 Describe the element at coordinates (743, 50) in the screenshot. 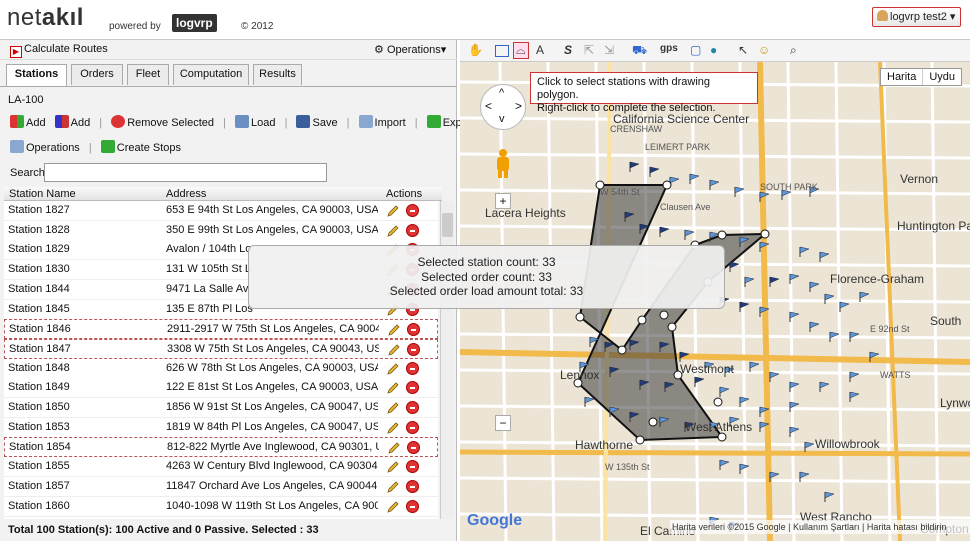

I see `cursor-icon: ↖` at that location.